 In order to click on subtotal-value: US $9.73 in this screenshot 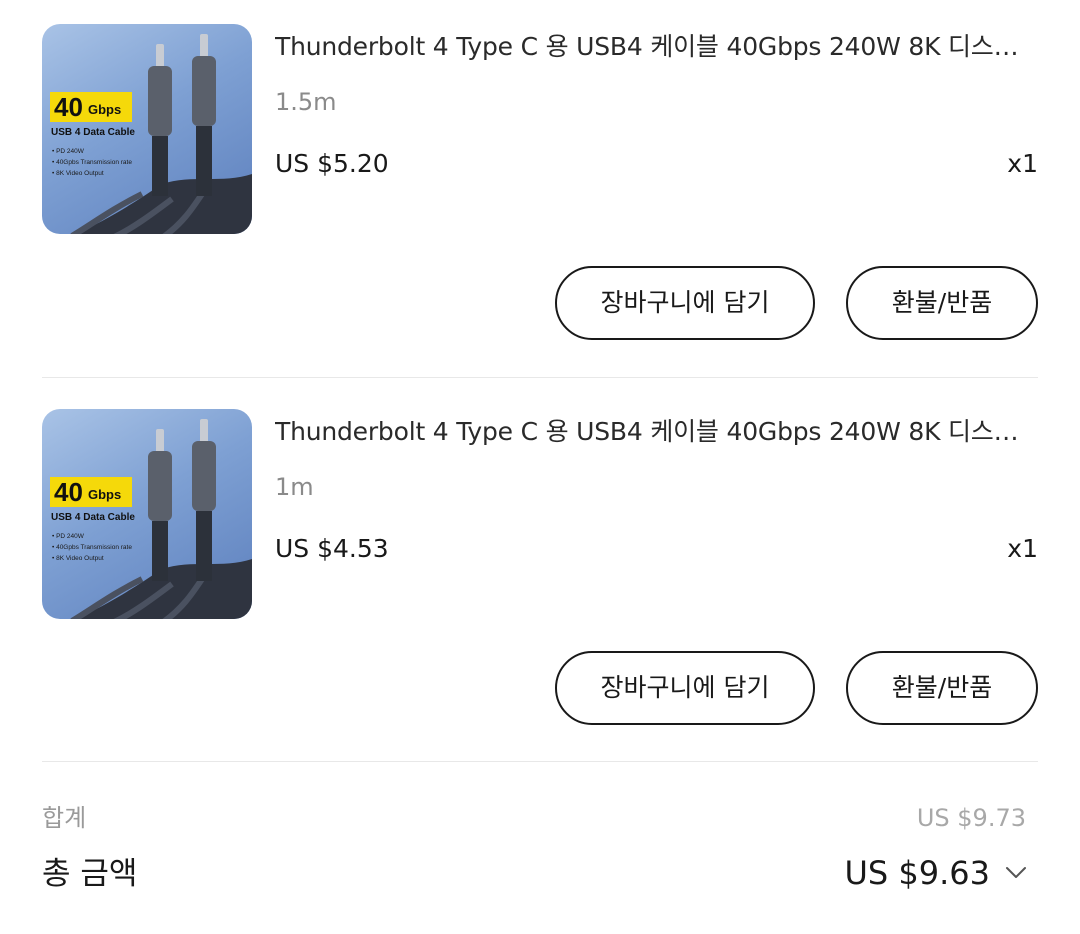, I will do `click(971, 818)`.